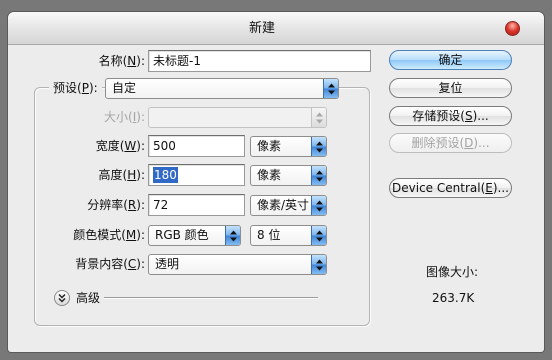  I want to click on title-bar: 新建, so click(276, 28).